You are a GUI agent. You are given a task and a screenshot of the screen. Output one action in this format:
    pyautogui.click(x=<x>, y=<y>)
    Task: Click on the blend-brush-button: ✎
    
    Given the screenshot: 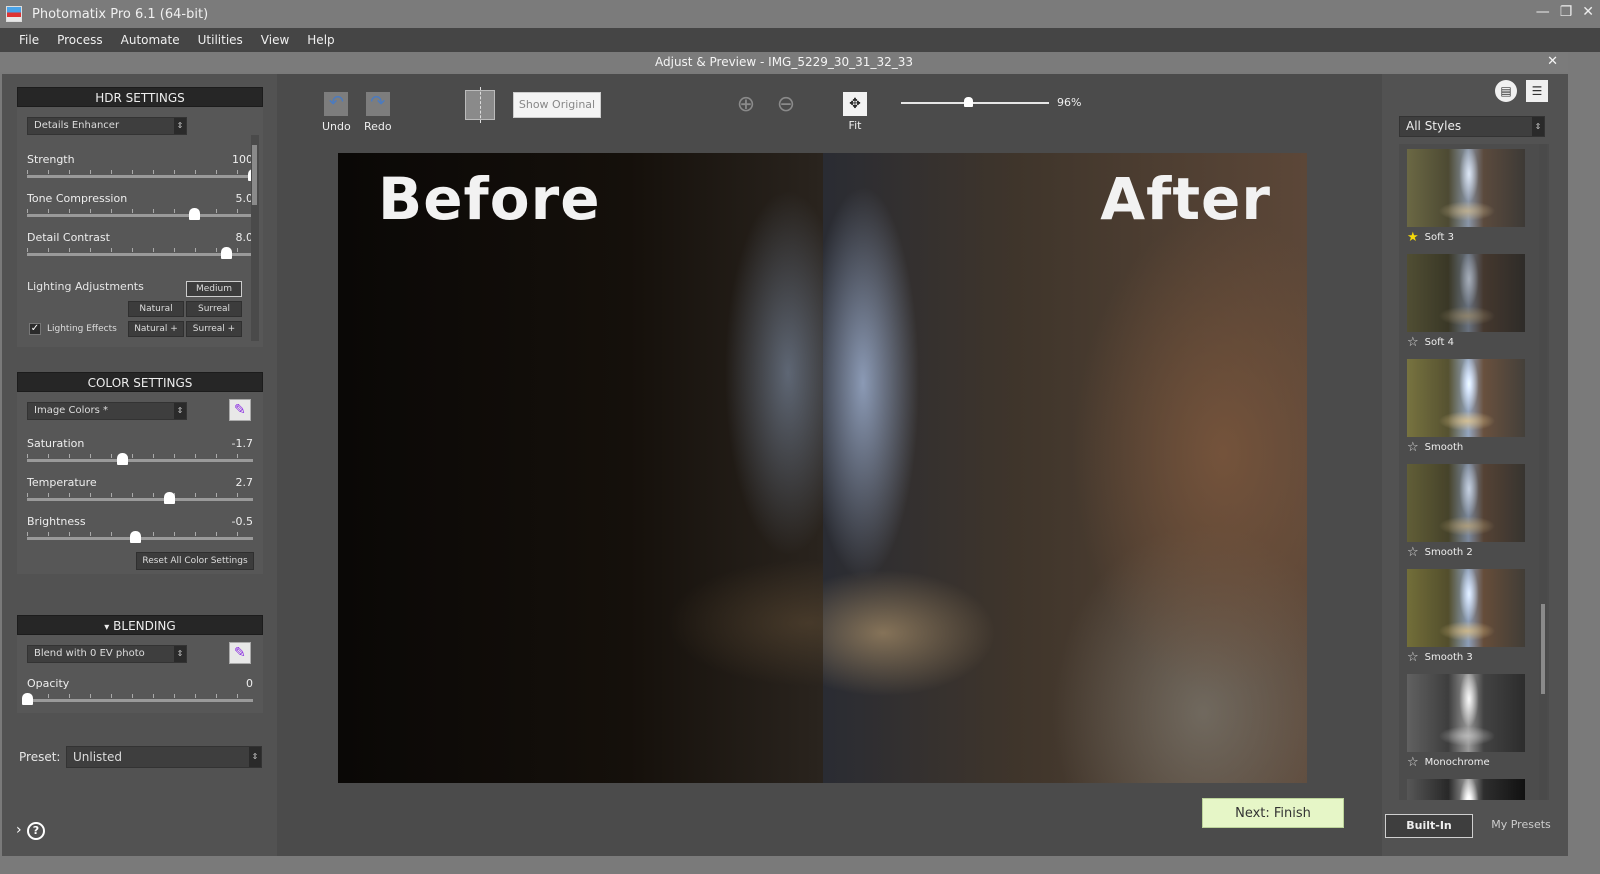 What is the action you would take?
    pyautogui.click(x=240, y=653)
    